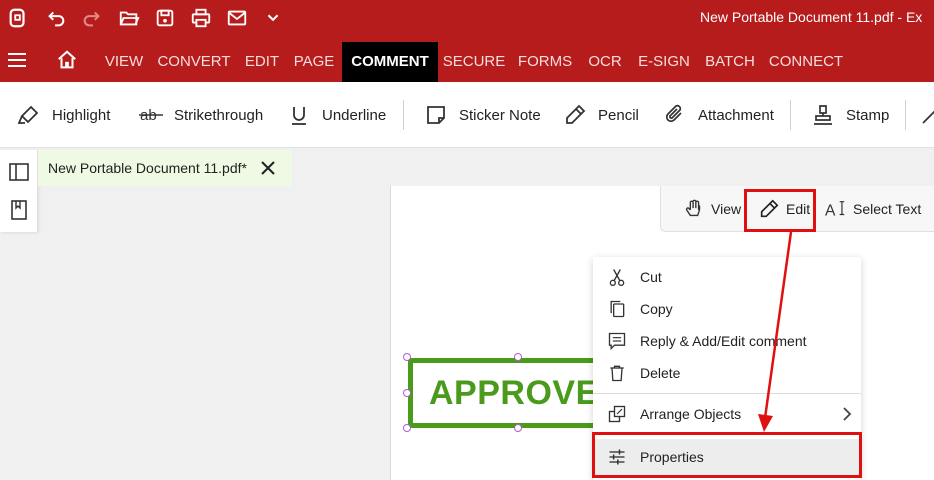 The height and width of the screenshot is (480, 934). I want to click on arrange-icon, so click(617, 414).